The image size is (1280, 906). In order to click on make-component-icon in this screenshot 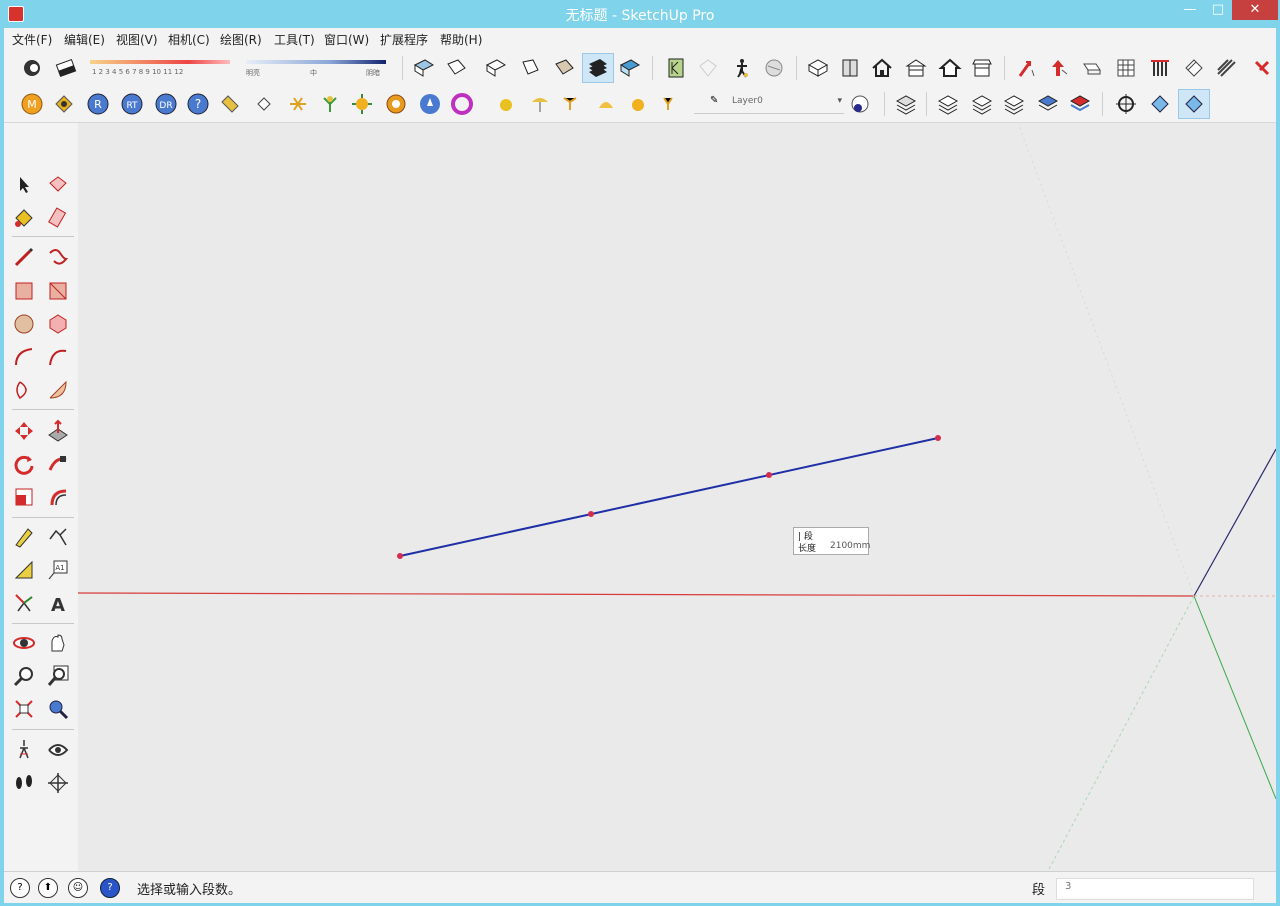, I will do `click(58, 185)`.